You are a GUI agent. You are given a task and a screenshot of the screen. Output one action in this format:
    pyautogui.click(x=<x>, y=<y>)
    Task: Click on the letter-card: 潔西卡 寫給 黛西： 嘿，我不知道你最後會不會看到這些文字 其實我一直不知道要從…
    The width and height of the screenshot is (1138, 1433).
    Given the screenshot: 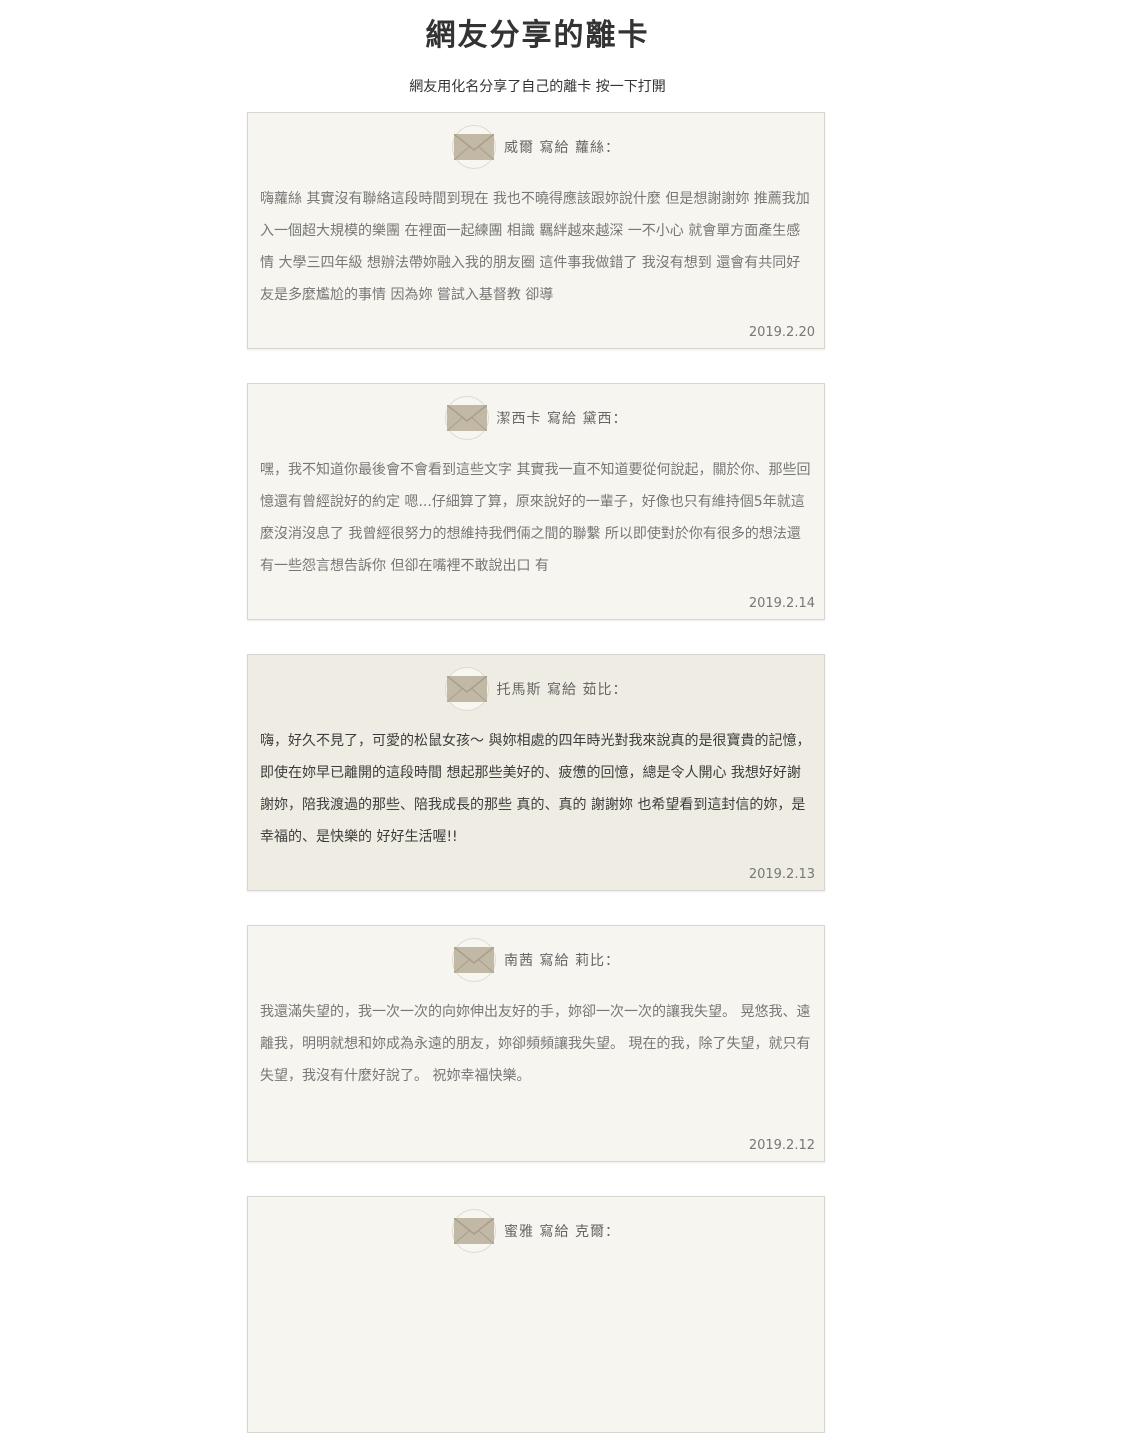 What is the action you would take?
    pyautogui.click(x=536, y=501)
    